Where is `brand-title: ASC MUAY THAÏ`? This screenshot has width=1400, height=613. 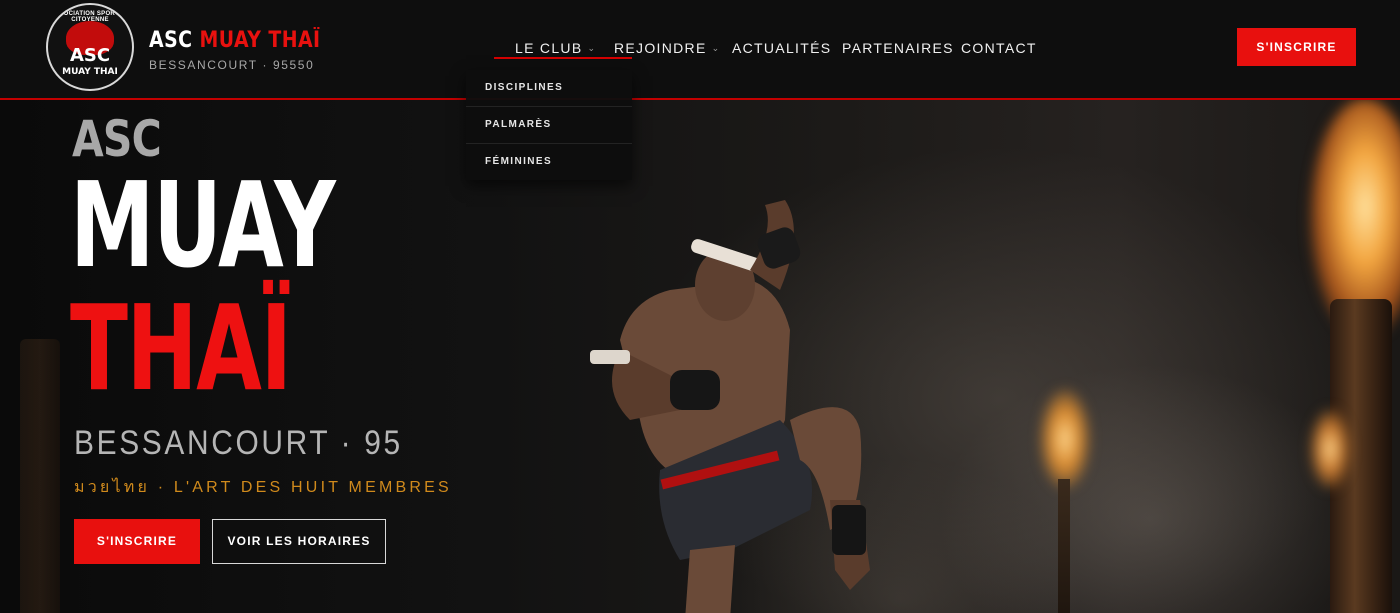
brand-title: ASC MUAY THAÏ is located at coordinates (235, 40).